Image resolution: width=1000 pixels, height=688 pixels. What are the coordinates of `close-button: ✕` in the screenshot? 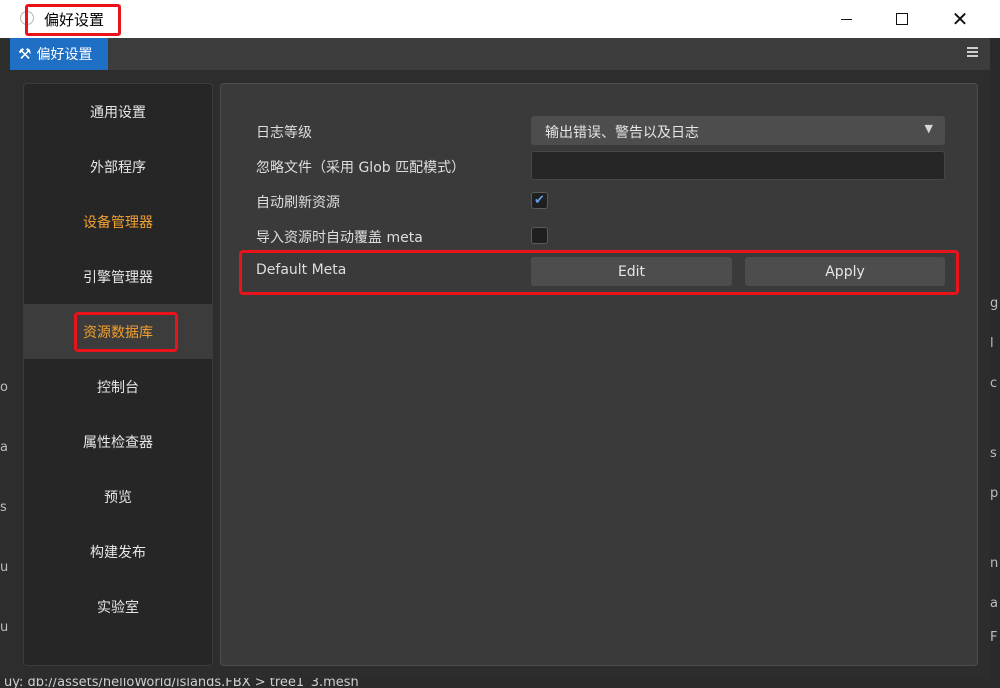 It's located at (960, 19).